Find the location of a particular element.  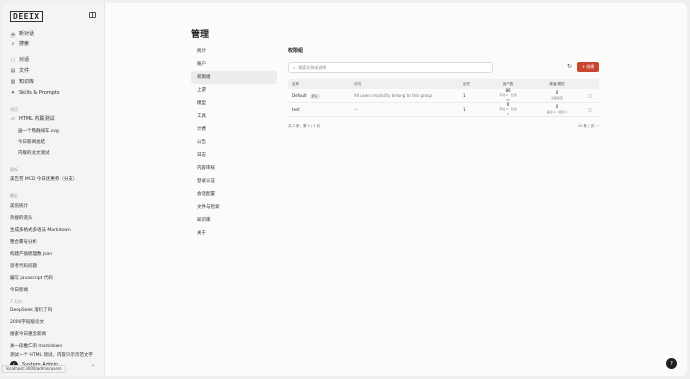

admin-nav-item: 公告 is located at coordinates (234, 142).